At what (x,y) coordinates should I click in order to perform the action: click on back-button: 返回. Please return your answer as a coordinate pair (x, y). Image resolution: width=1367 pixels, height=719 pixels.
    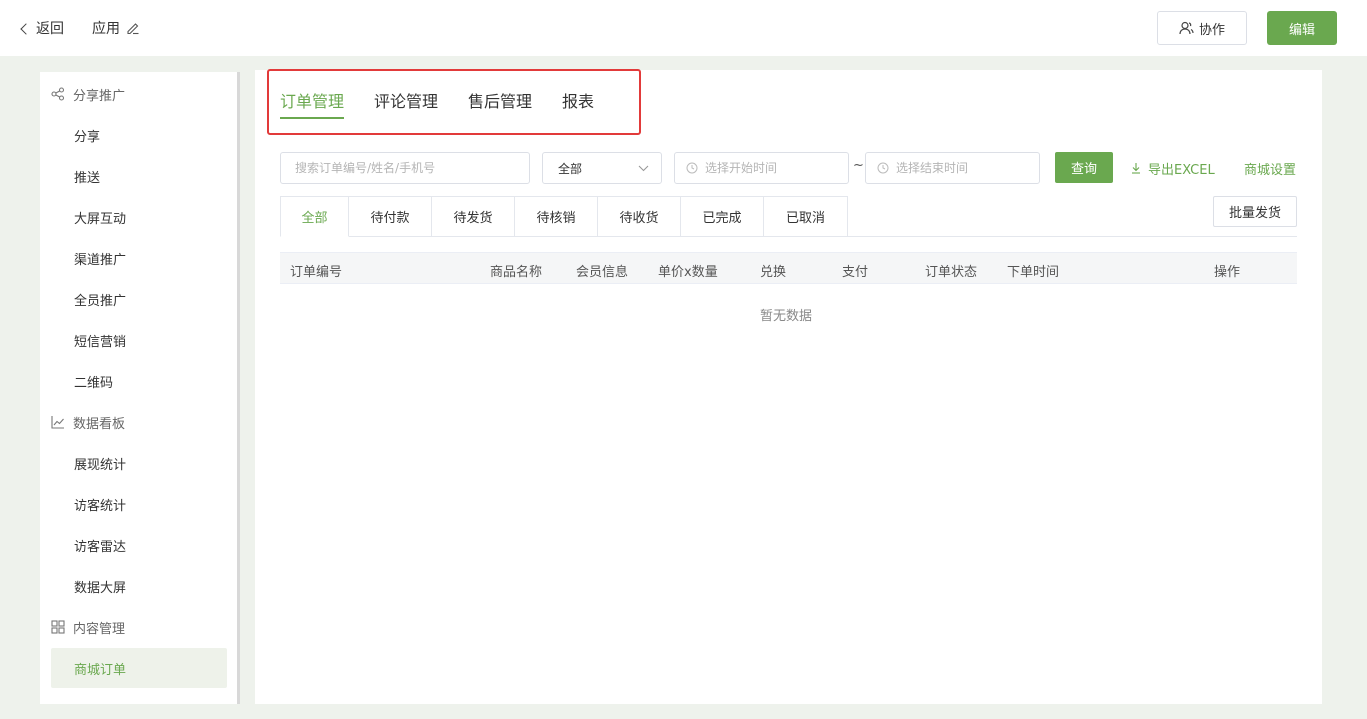
    Looking at the image, I should click on (42, 28).